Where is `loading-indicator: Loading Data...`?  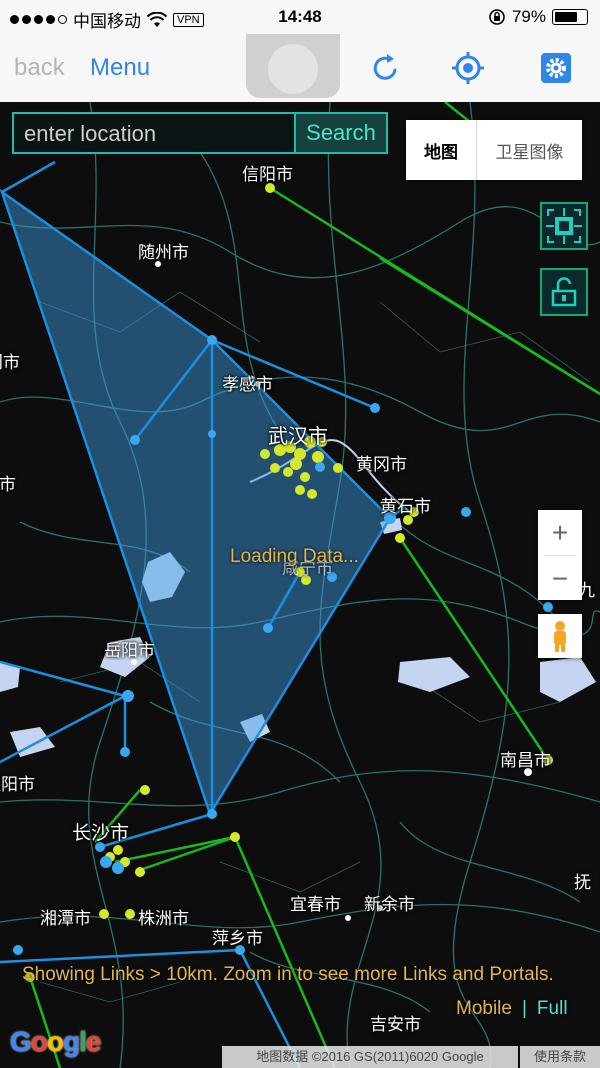
loading-indicator: Loading Data... is located at coordinates (294, 556).